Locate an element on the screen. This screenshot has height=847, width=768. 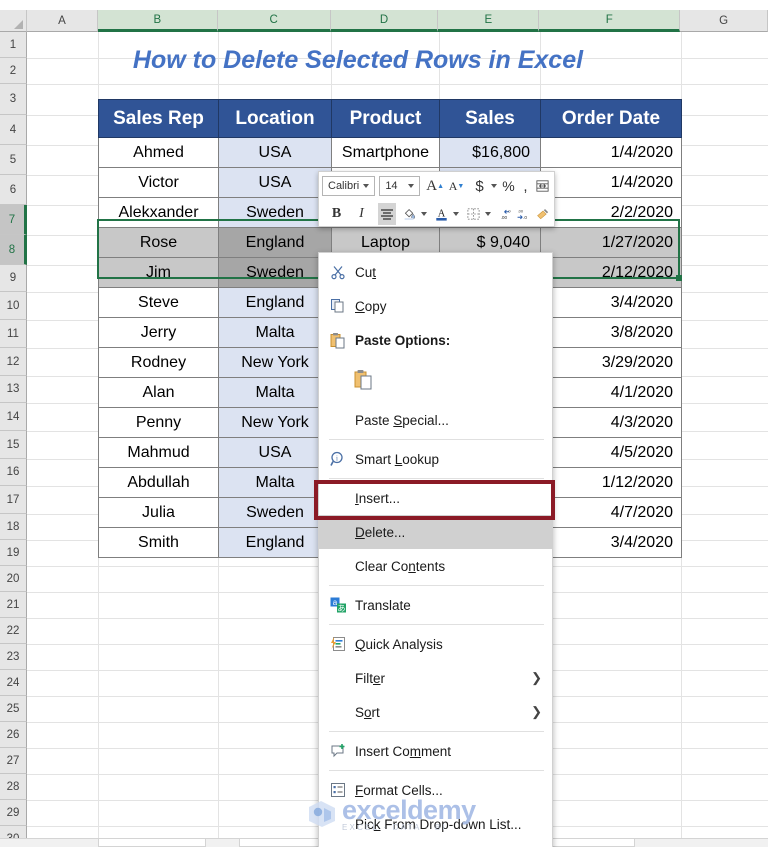
column-header-c: C is located at coordinates (274, 21).